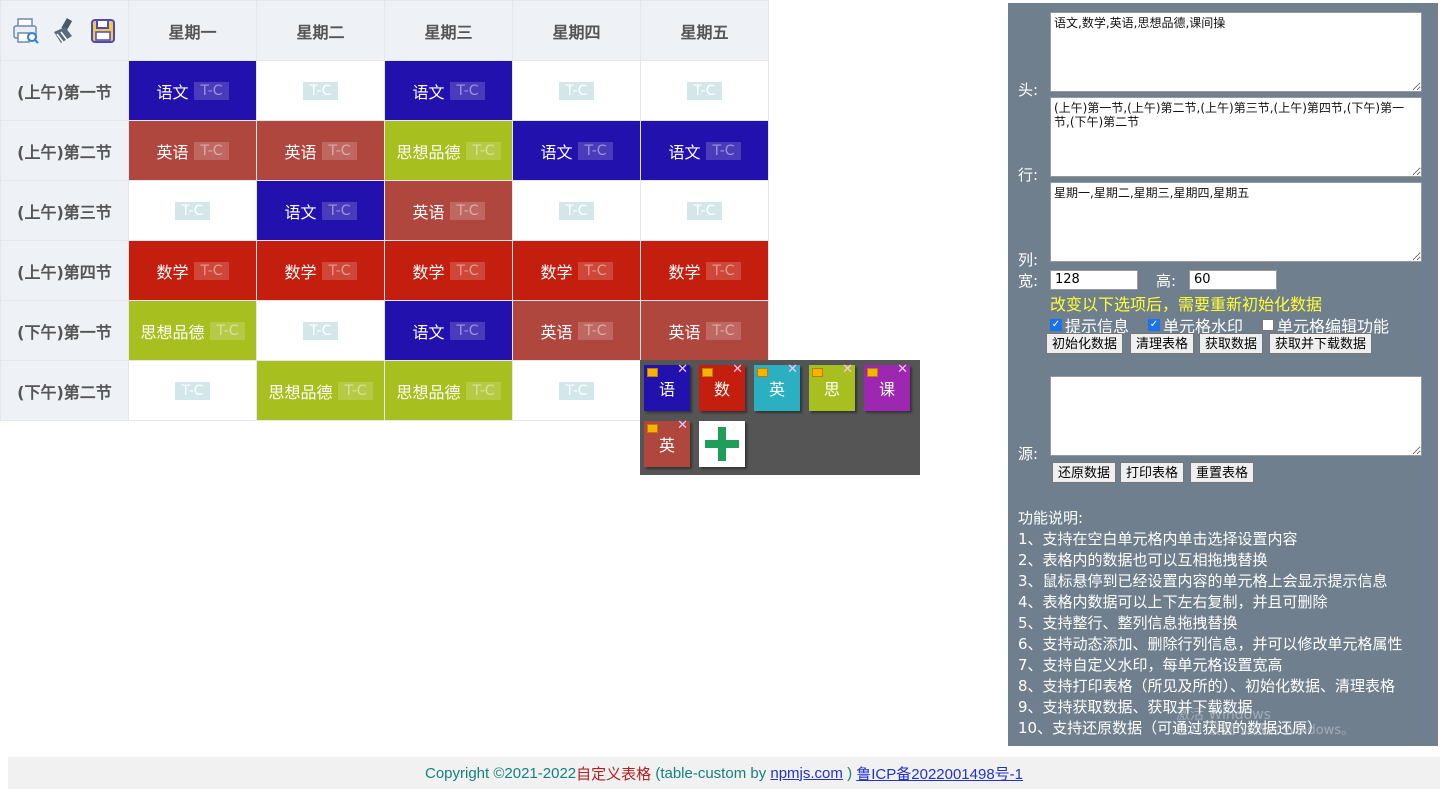 The image size is (1440, 789). What do you see at coordinates (64, 270) in the screenshot?
I see `row-header: (上午)第四节` at bounding box center [64, 270].